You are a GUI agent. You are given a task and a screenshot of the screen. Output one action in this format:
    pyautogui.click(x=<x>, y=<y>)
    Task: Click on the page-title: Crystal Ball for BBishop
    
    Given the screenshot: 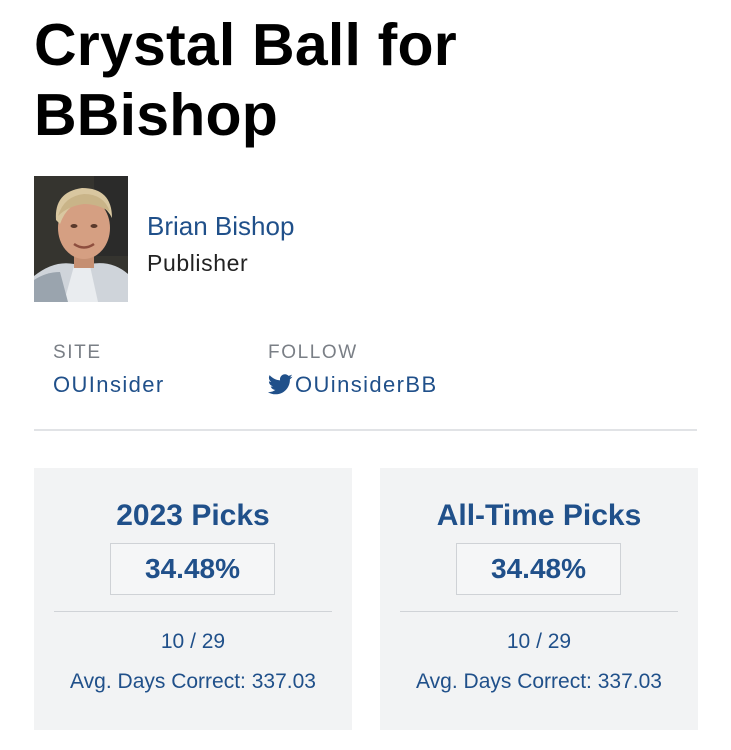 What is the action you would take?
    pyautogui.click(x=245, y=80)
    